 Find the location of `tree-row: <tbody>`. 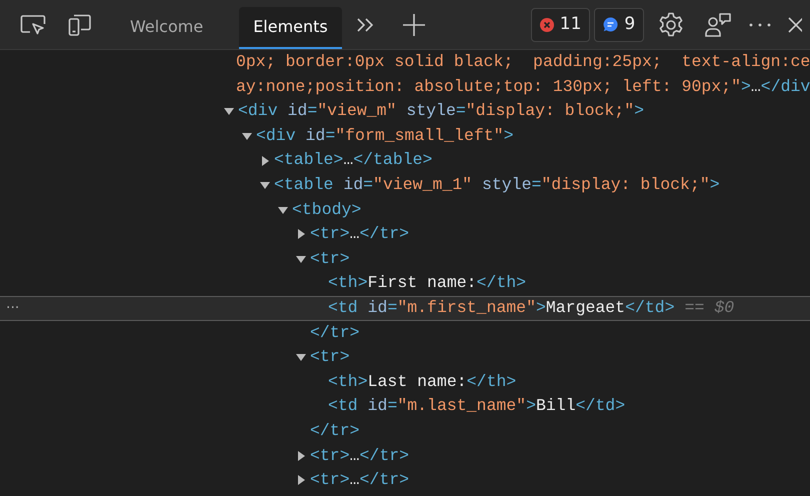

tree-row: <tbody> is located at coordinates (405, 210).